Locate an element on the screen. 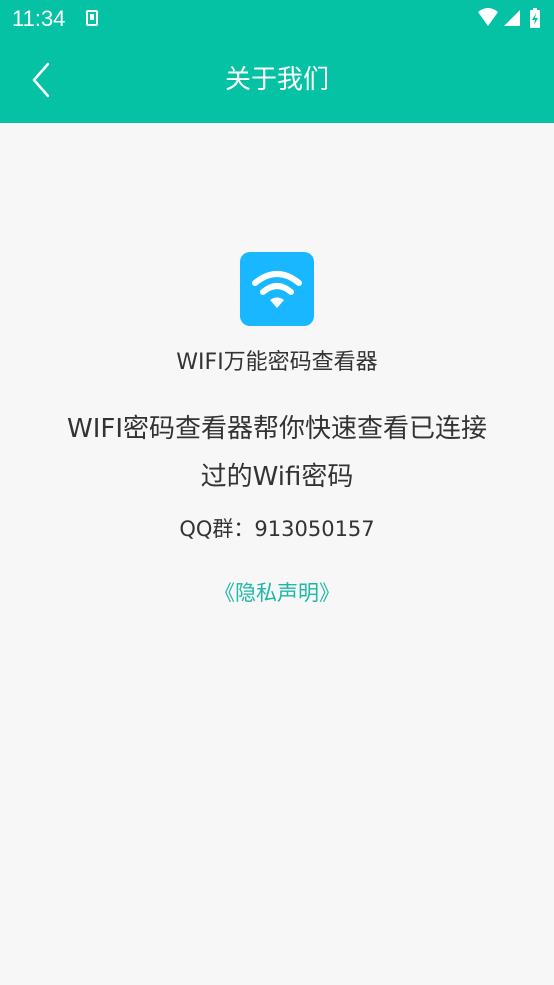  notification-app-icon is located at coordinates (92, 18).